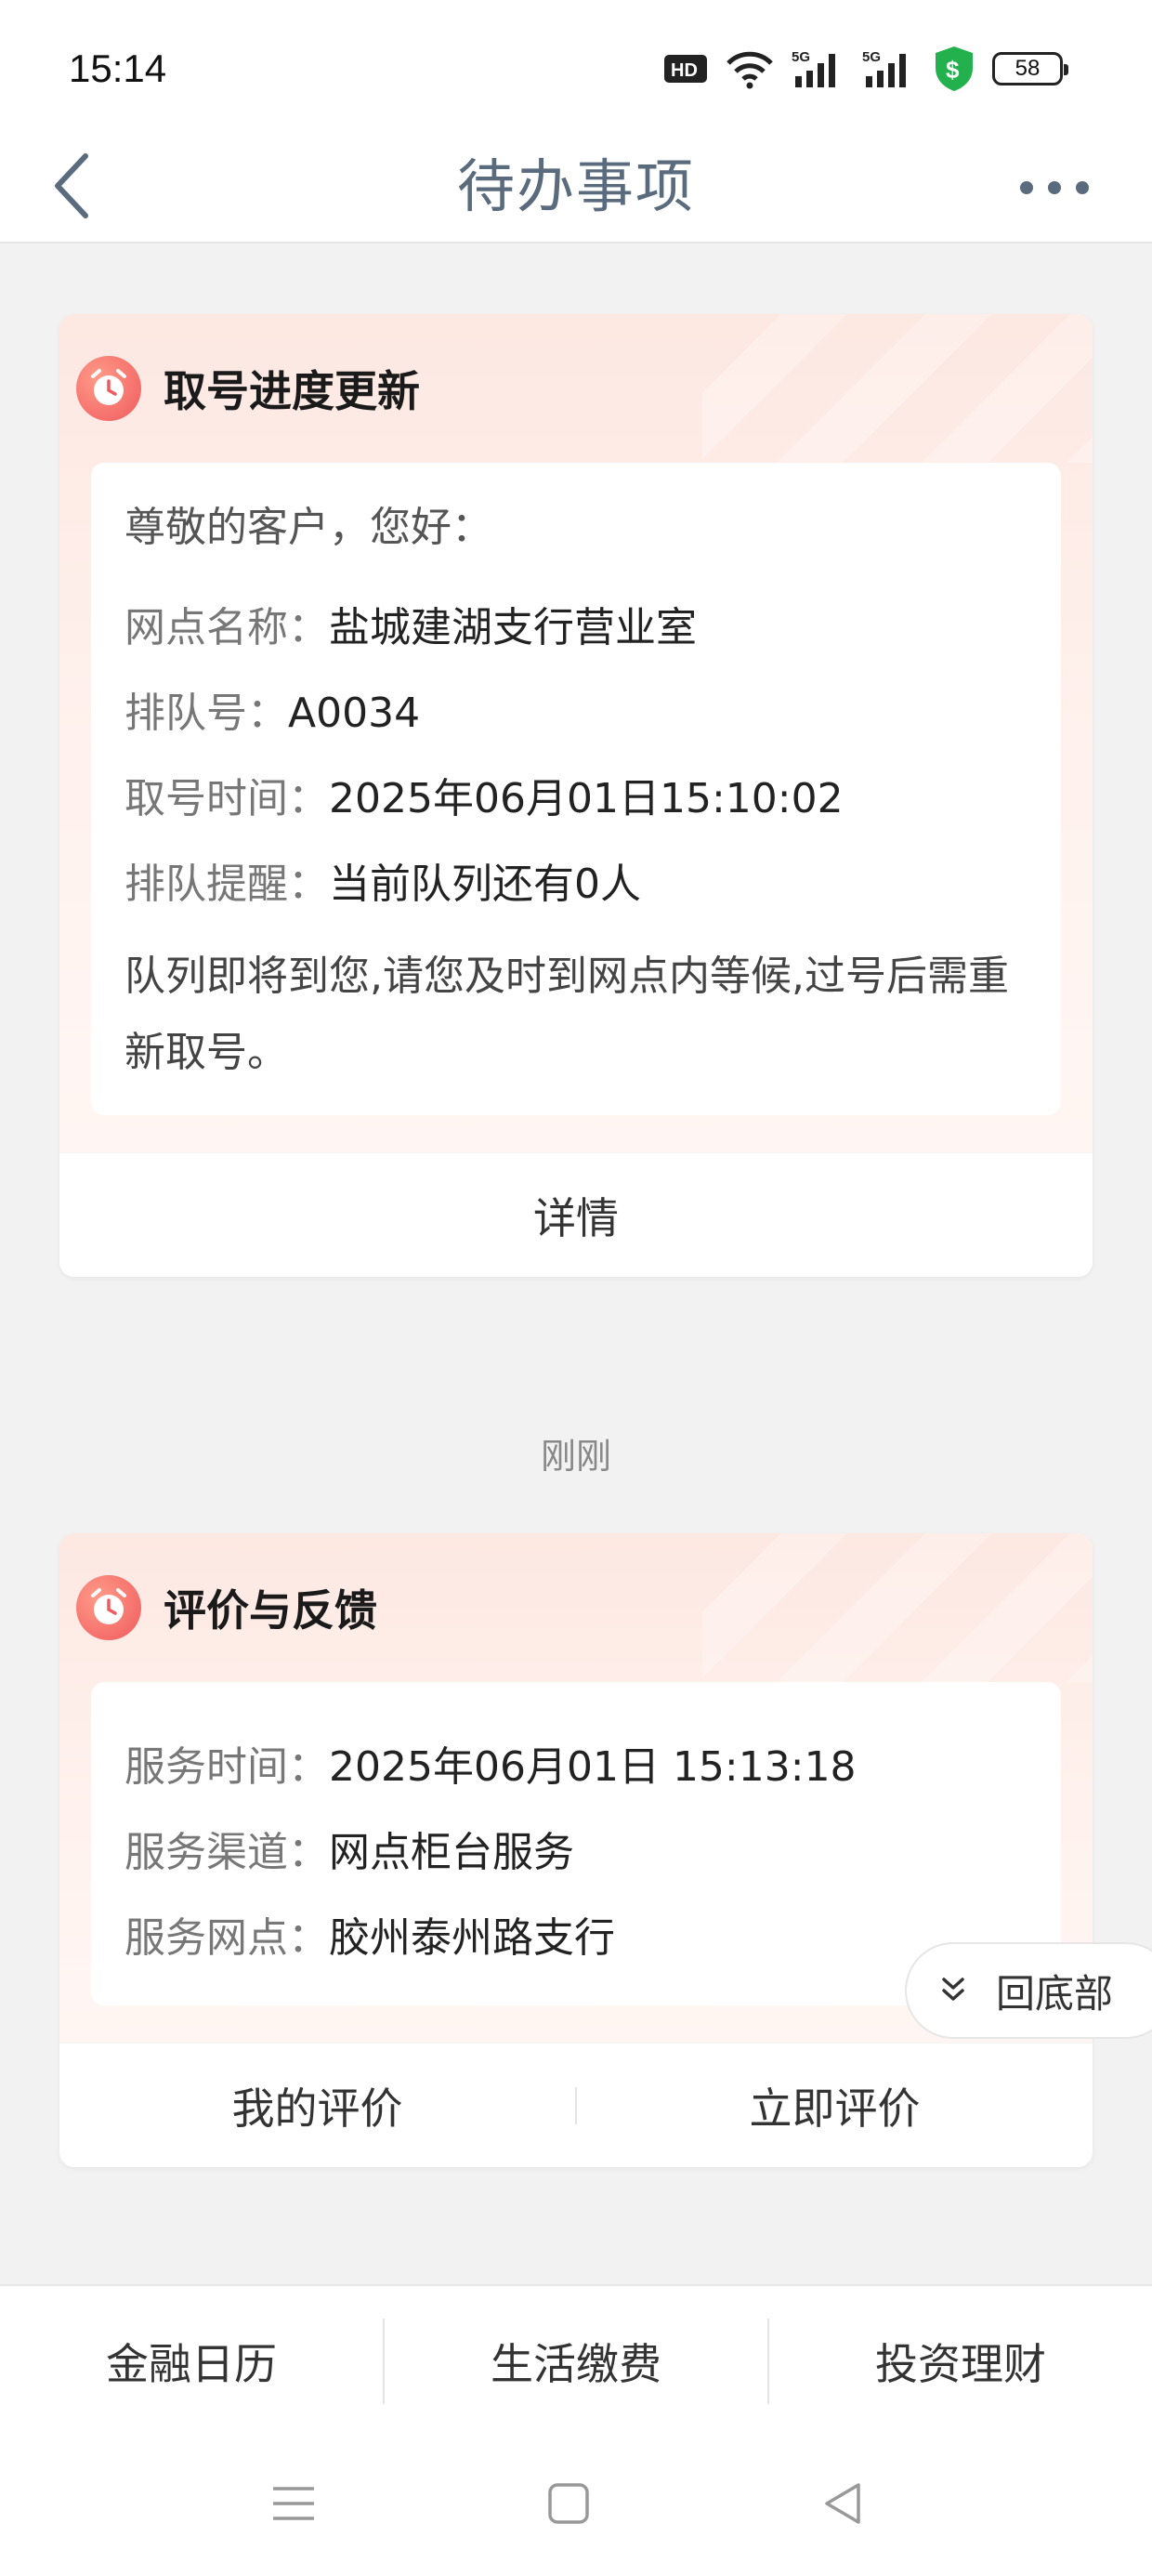 The image size is (1152, 2576). I want to click on info-value: 2025年06月01日 15:13:18, so click(593, 1767).